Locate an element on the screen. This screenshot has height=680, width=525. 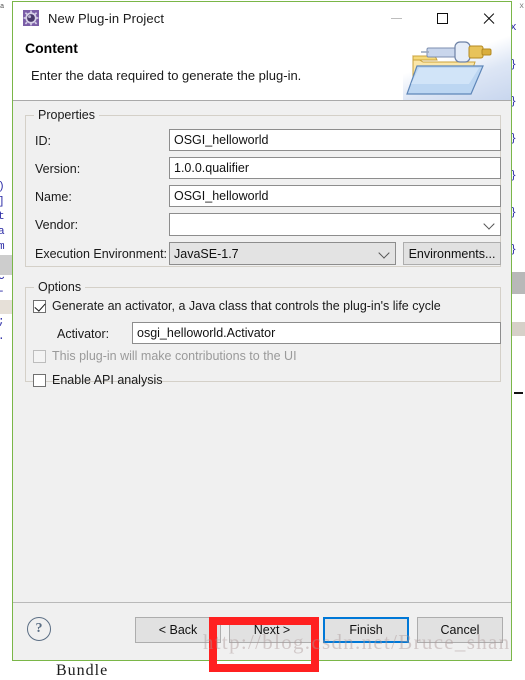
api-analysis-checkbox is located at coordinates (39, 380).